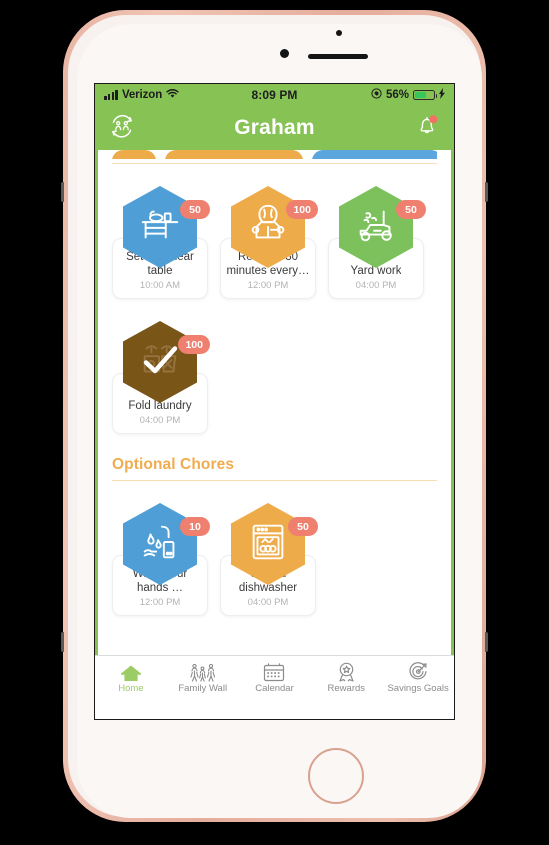 Image resolution: width=549 pixels, height=845 pixels. What do you see at coordinates (397, 95) in the screenshot?
I see `battery-percent-label: 56%` at bounding box center [397, 95].